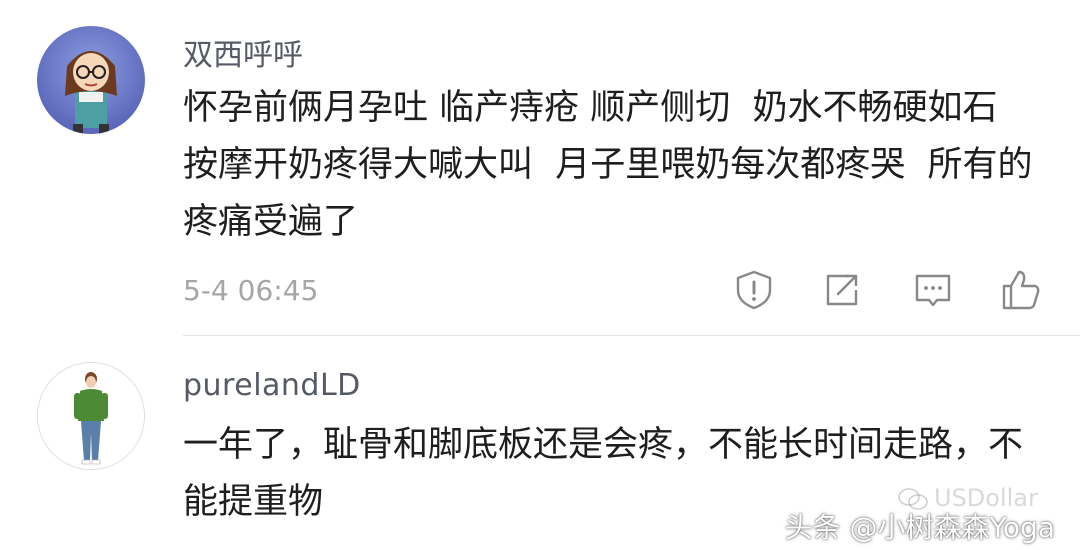 This screenshot has height=550, width=1080. What do you see at coordinates (1020, 290) in the screenshot?
I see `like-icon` at bounding box center [1020, 290].